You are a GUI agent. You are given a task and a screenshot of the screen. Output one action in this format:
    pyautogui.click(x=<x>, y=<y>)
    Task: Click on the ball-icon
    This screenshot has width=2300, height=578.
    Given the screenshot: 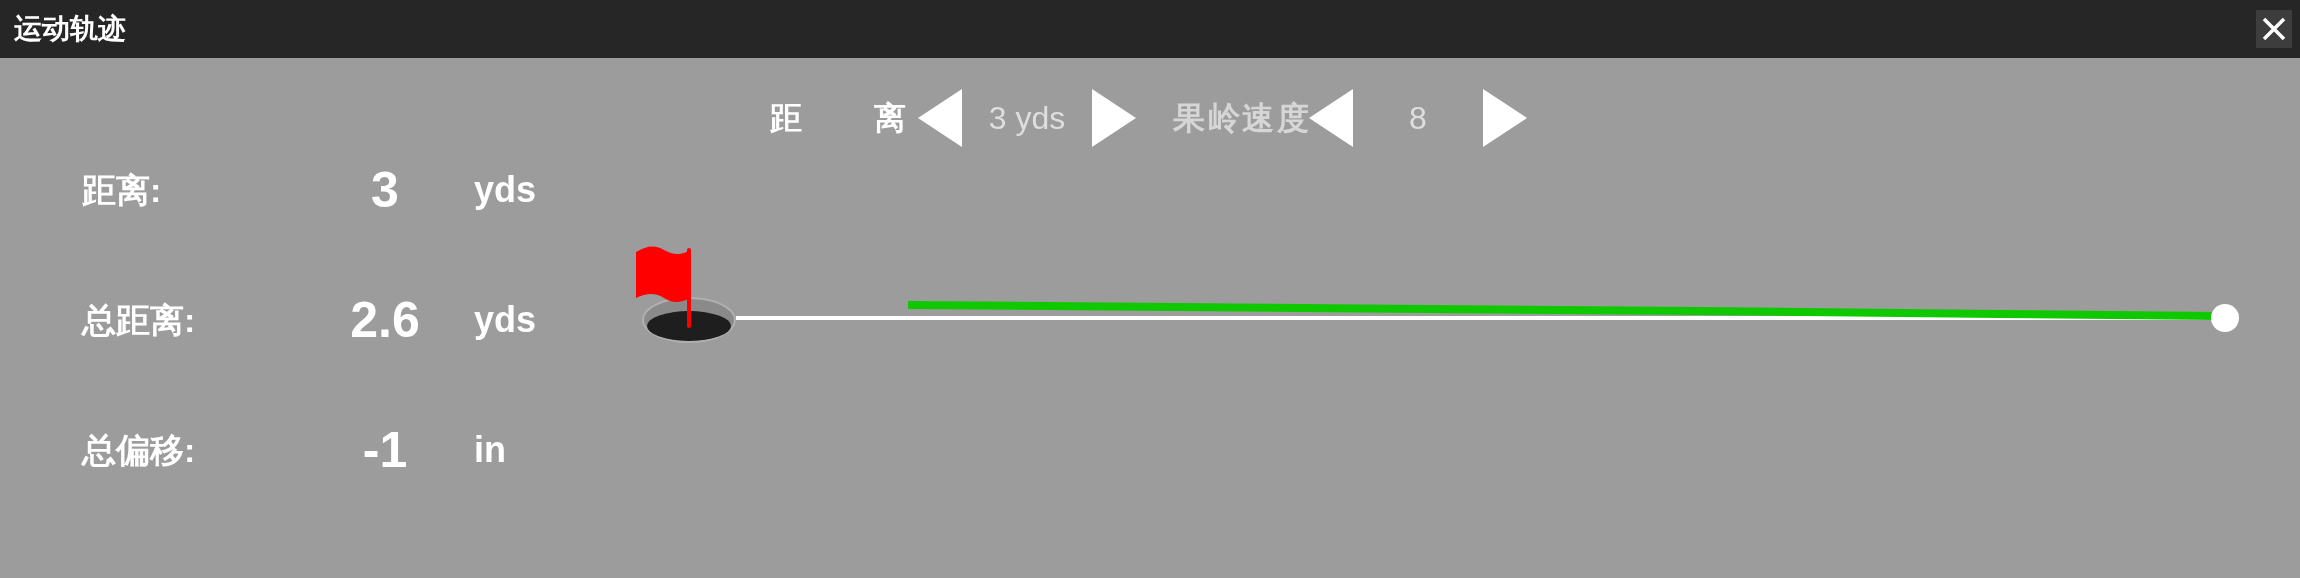 What is the action you would take?
    pyautogui.click(x=2225, y=318)
    